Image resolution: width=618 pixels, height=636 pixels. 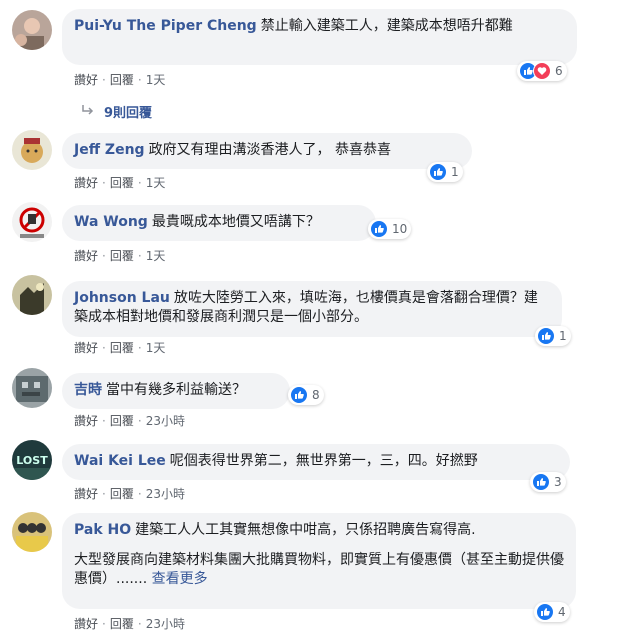 I want to click on comment-text: 最貴嘅成本地價又唔講下？, so click(x=235, y=222).